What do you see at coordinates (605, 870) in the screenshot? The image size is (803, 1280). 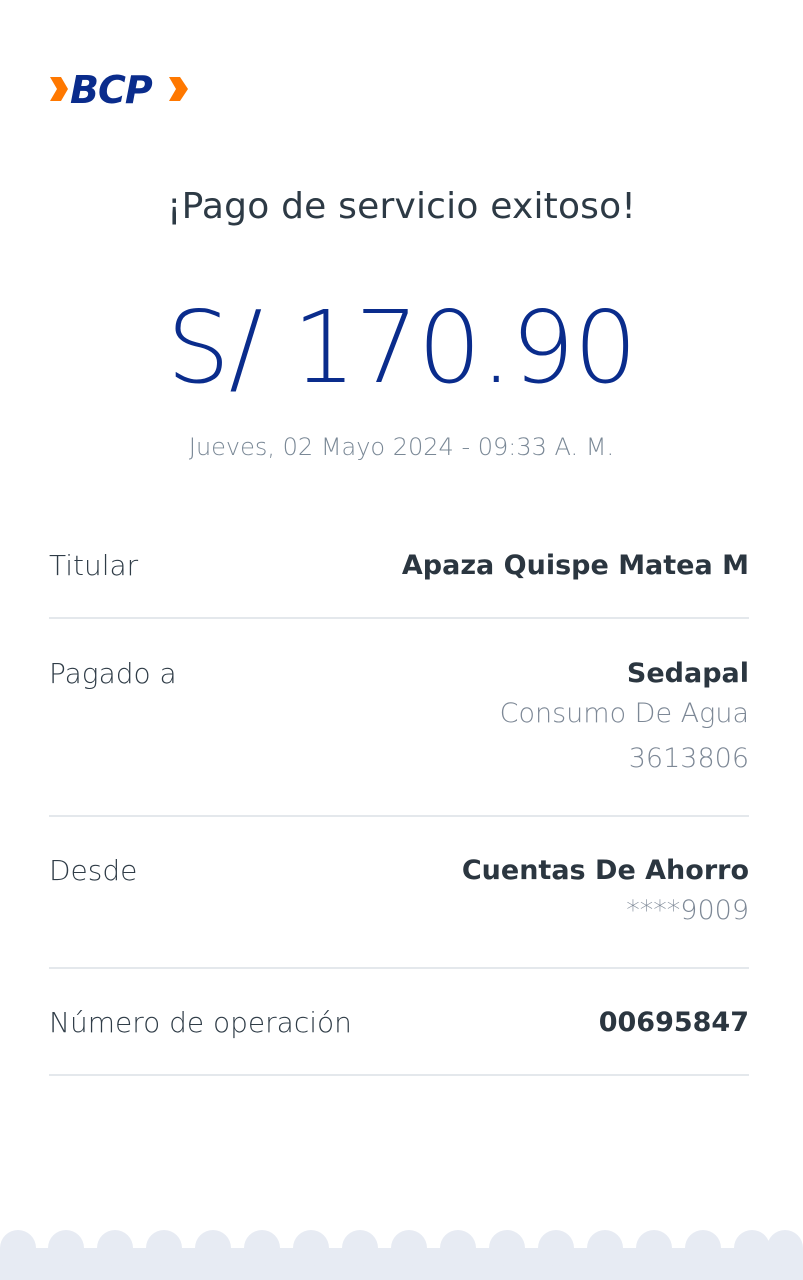 I see `account-type: Cuentas De Ahorro` at bounding box center [605, 870].